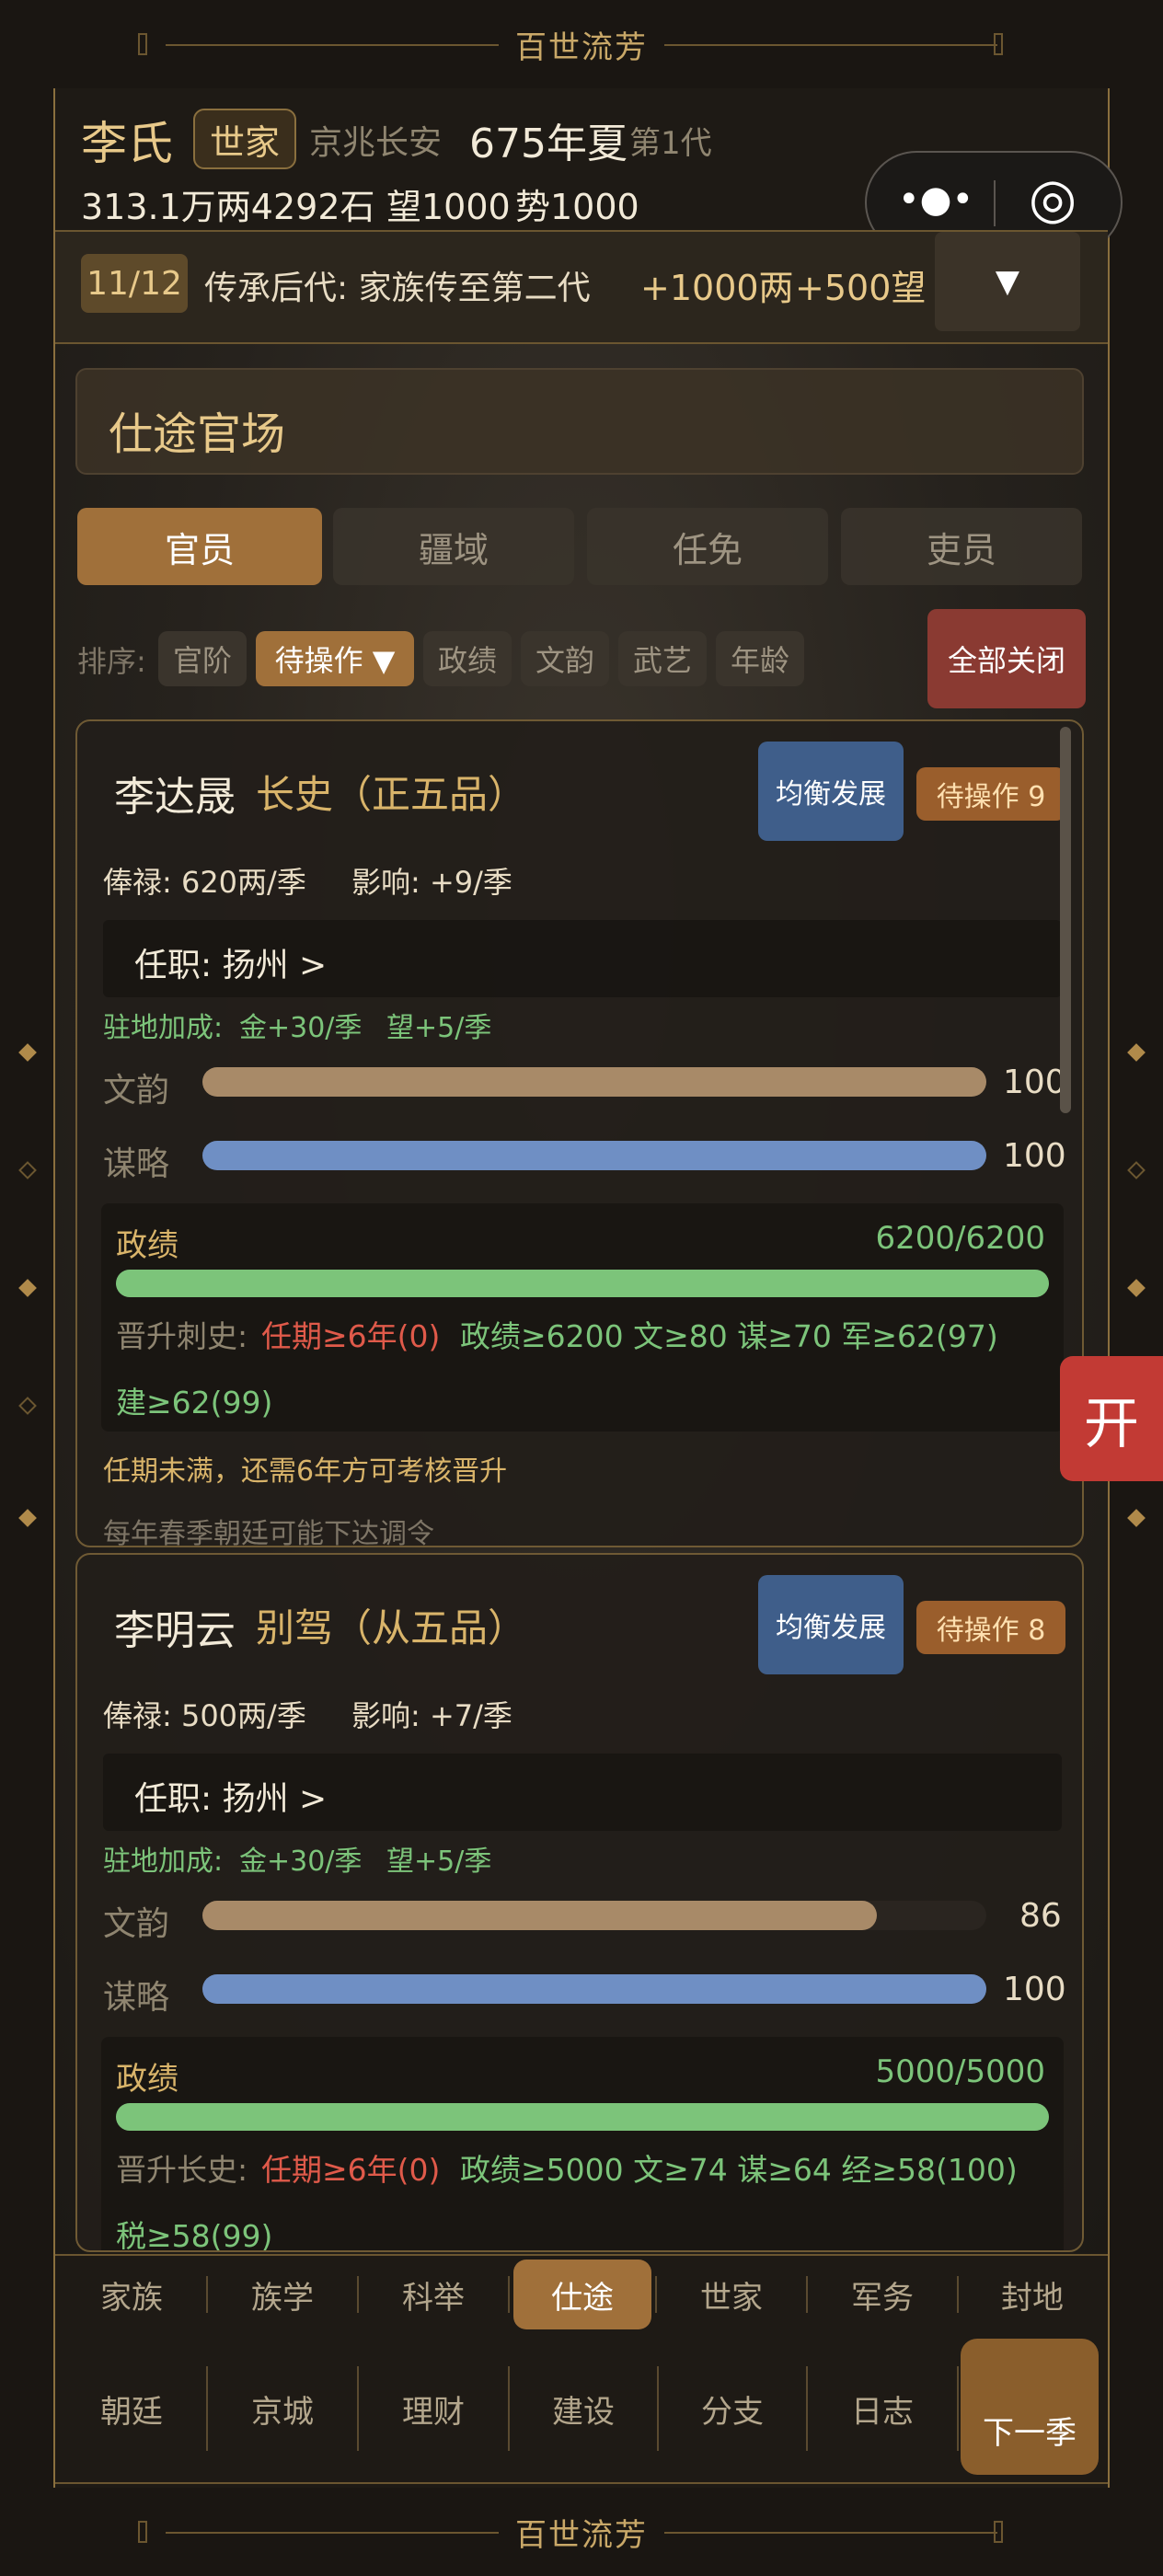 This screenshot has height=2576, width=1163. I want to click on nav-military: 军务, so click(882, 2294).